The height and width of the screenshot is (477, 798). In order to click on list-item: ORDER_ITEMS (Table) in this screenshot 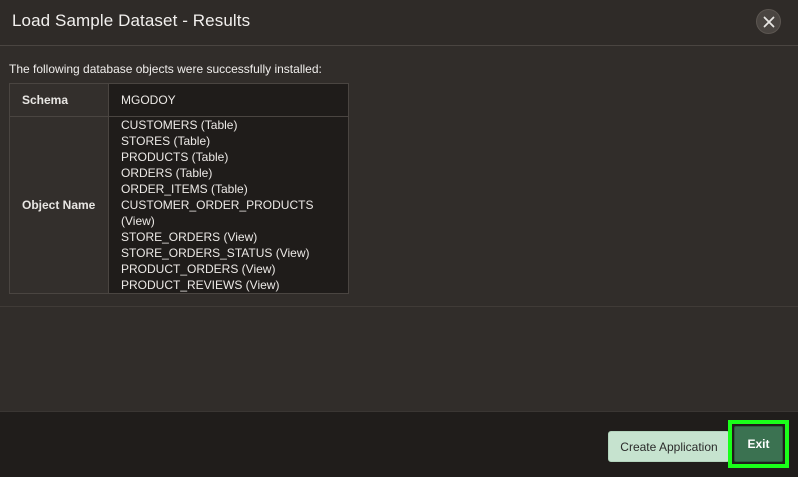, I will do `click(184, 189)`.